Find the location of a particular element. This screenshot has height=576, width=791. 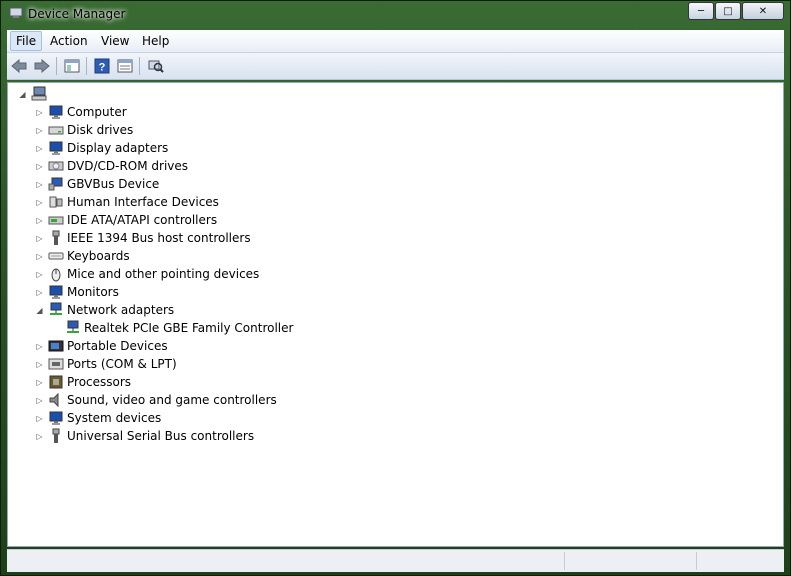

forward-button is located at coordinates (42, 66).